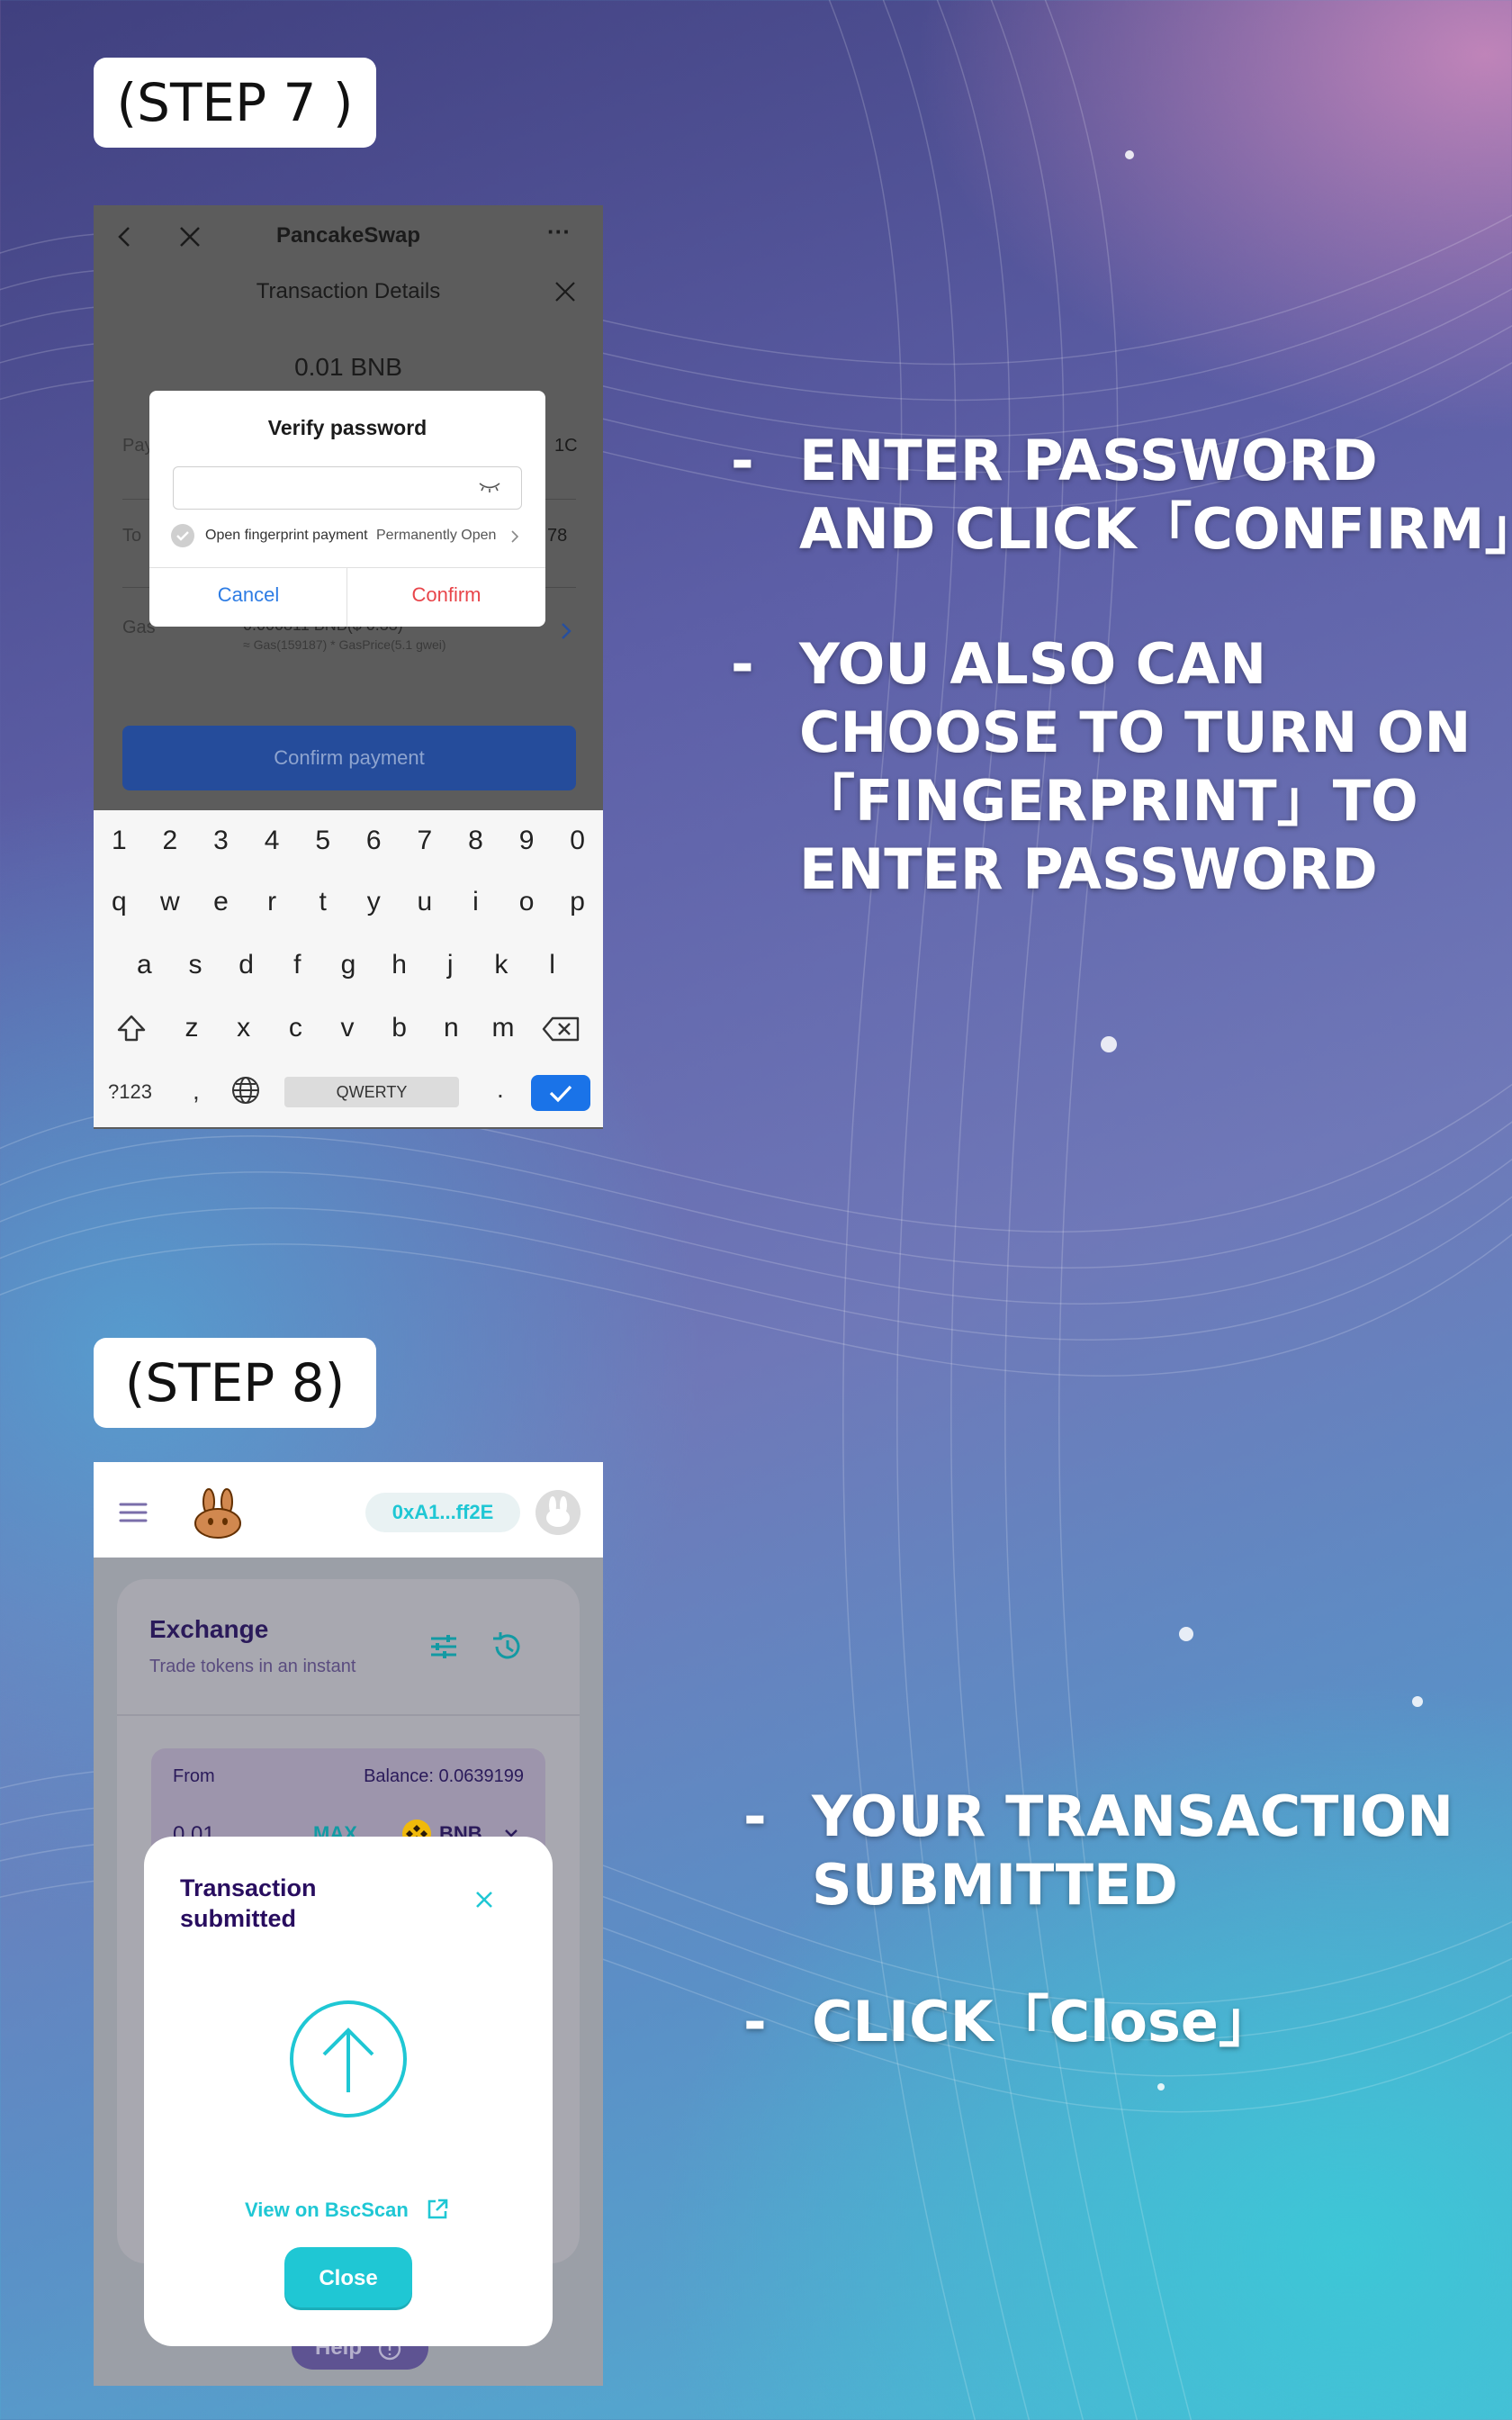 The image size is (1512, 2420). Describe the element at coordinates (119, 902) in the screenshot. I see `letter-key: q` at that location.